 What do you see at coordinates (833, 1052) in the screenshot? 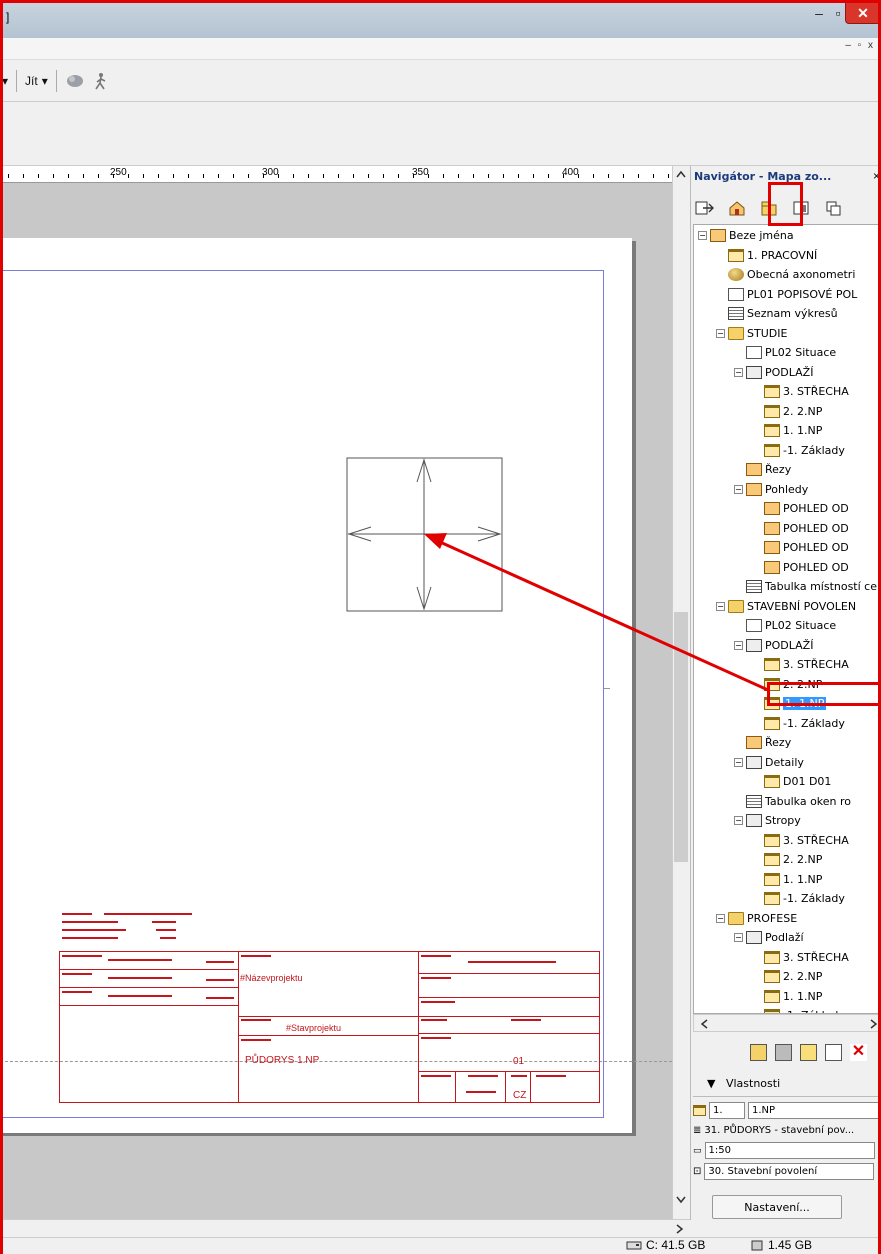
I see `clone-icon` at bounding box center [833, 1052].